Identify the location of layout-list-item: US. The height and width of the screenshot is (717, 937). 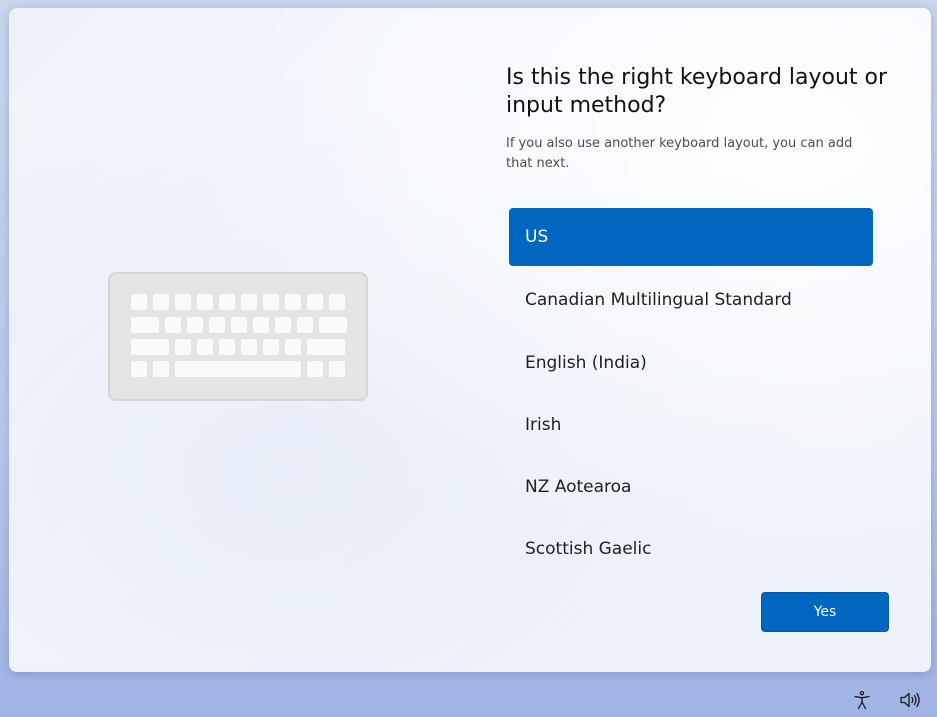
(691, 237).